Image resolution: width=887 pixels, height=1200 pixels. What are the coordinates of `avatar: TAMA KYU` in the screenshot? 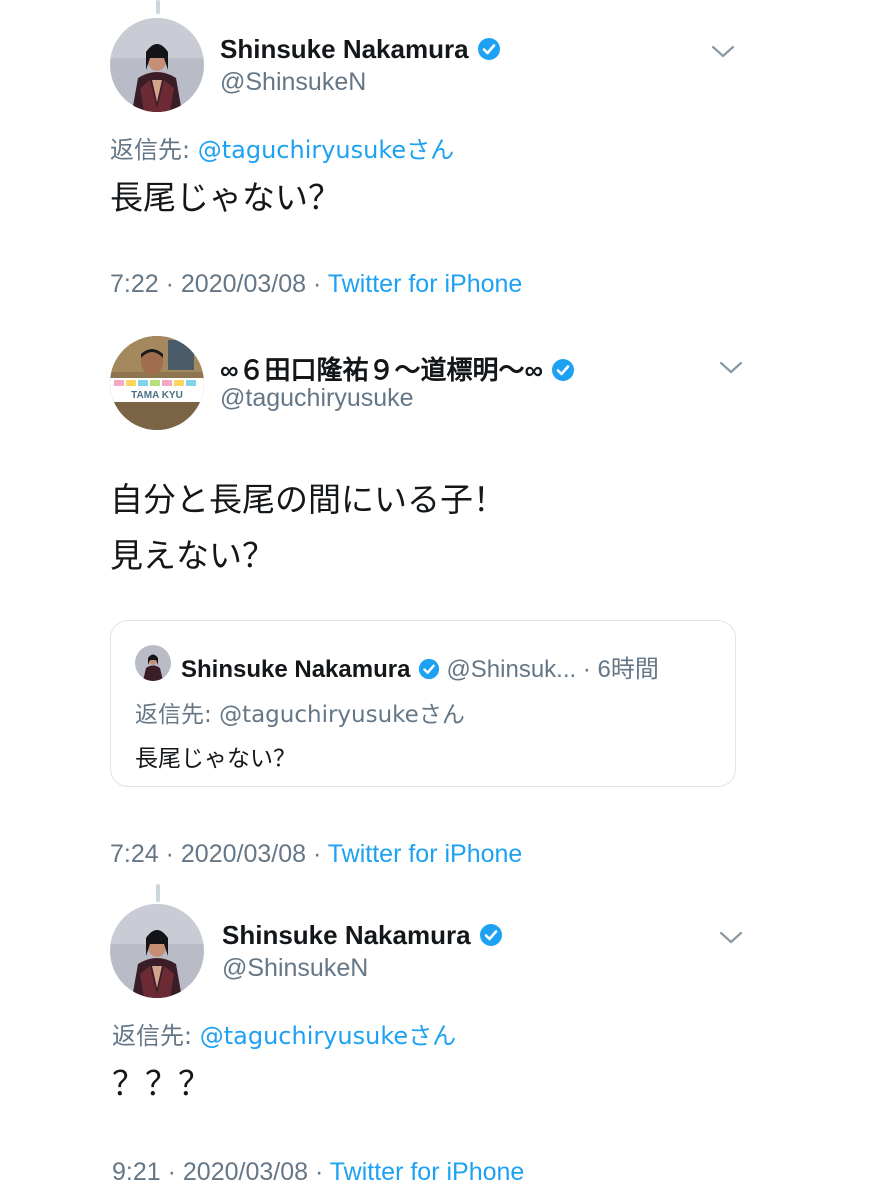 It's located at (157, 383).